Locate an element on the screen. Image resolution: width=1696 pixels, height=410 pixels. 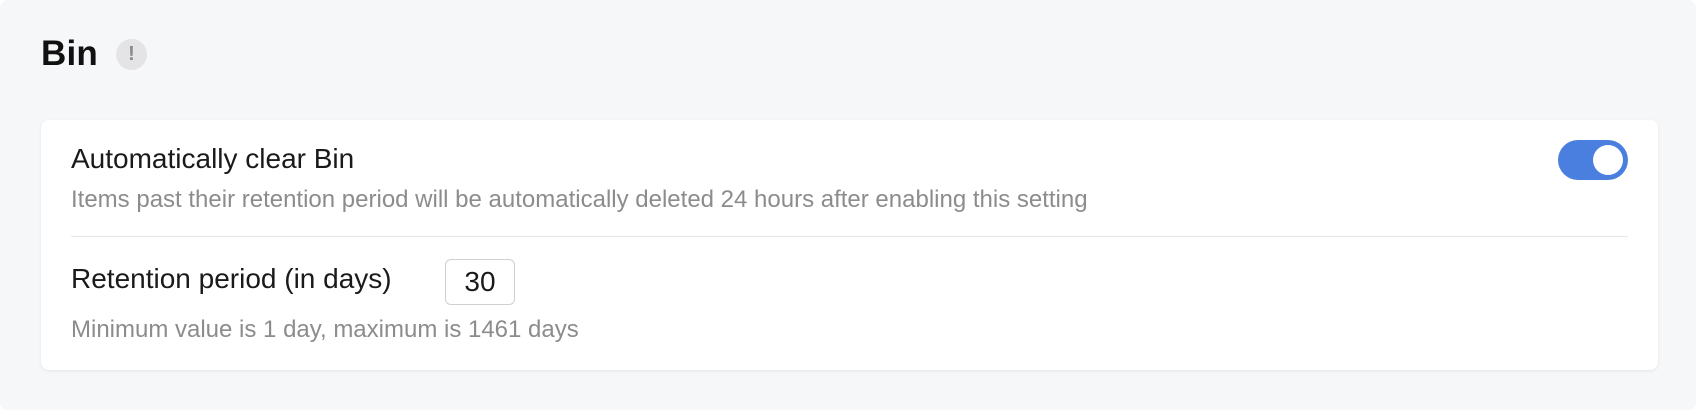
retention-period-label: Retention period (in days) is located at coordinates (231, 278).